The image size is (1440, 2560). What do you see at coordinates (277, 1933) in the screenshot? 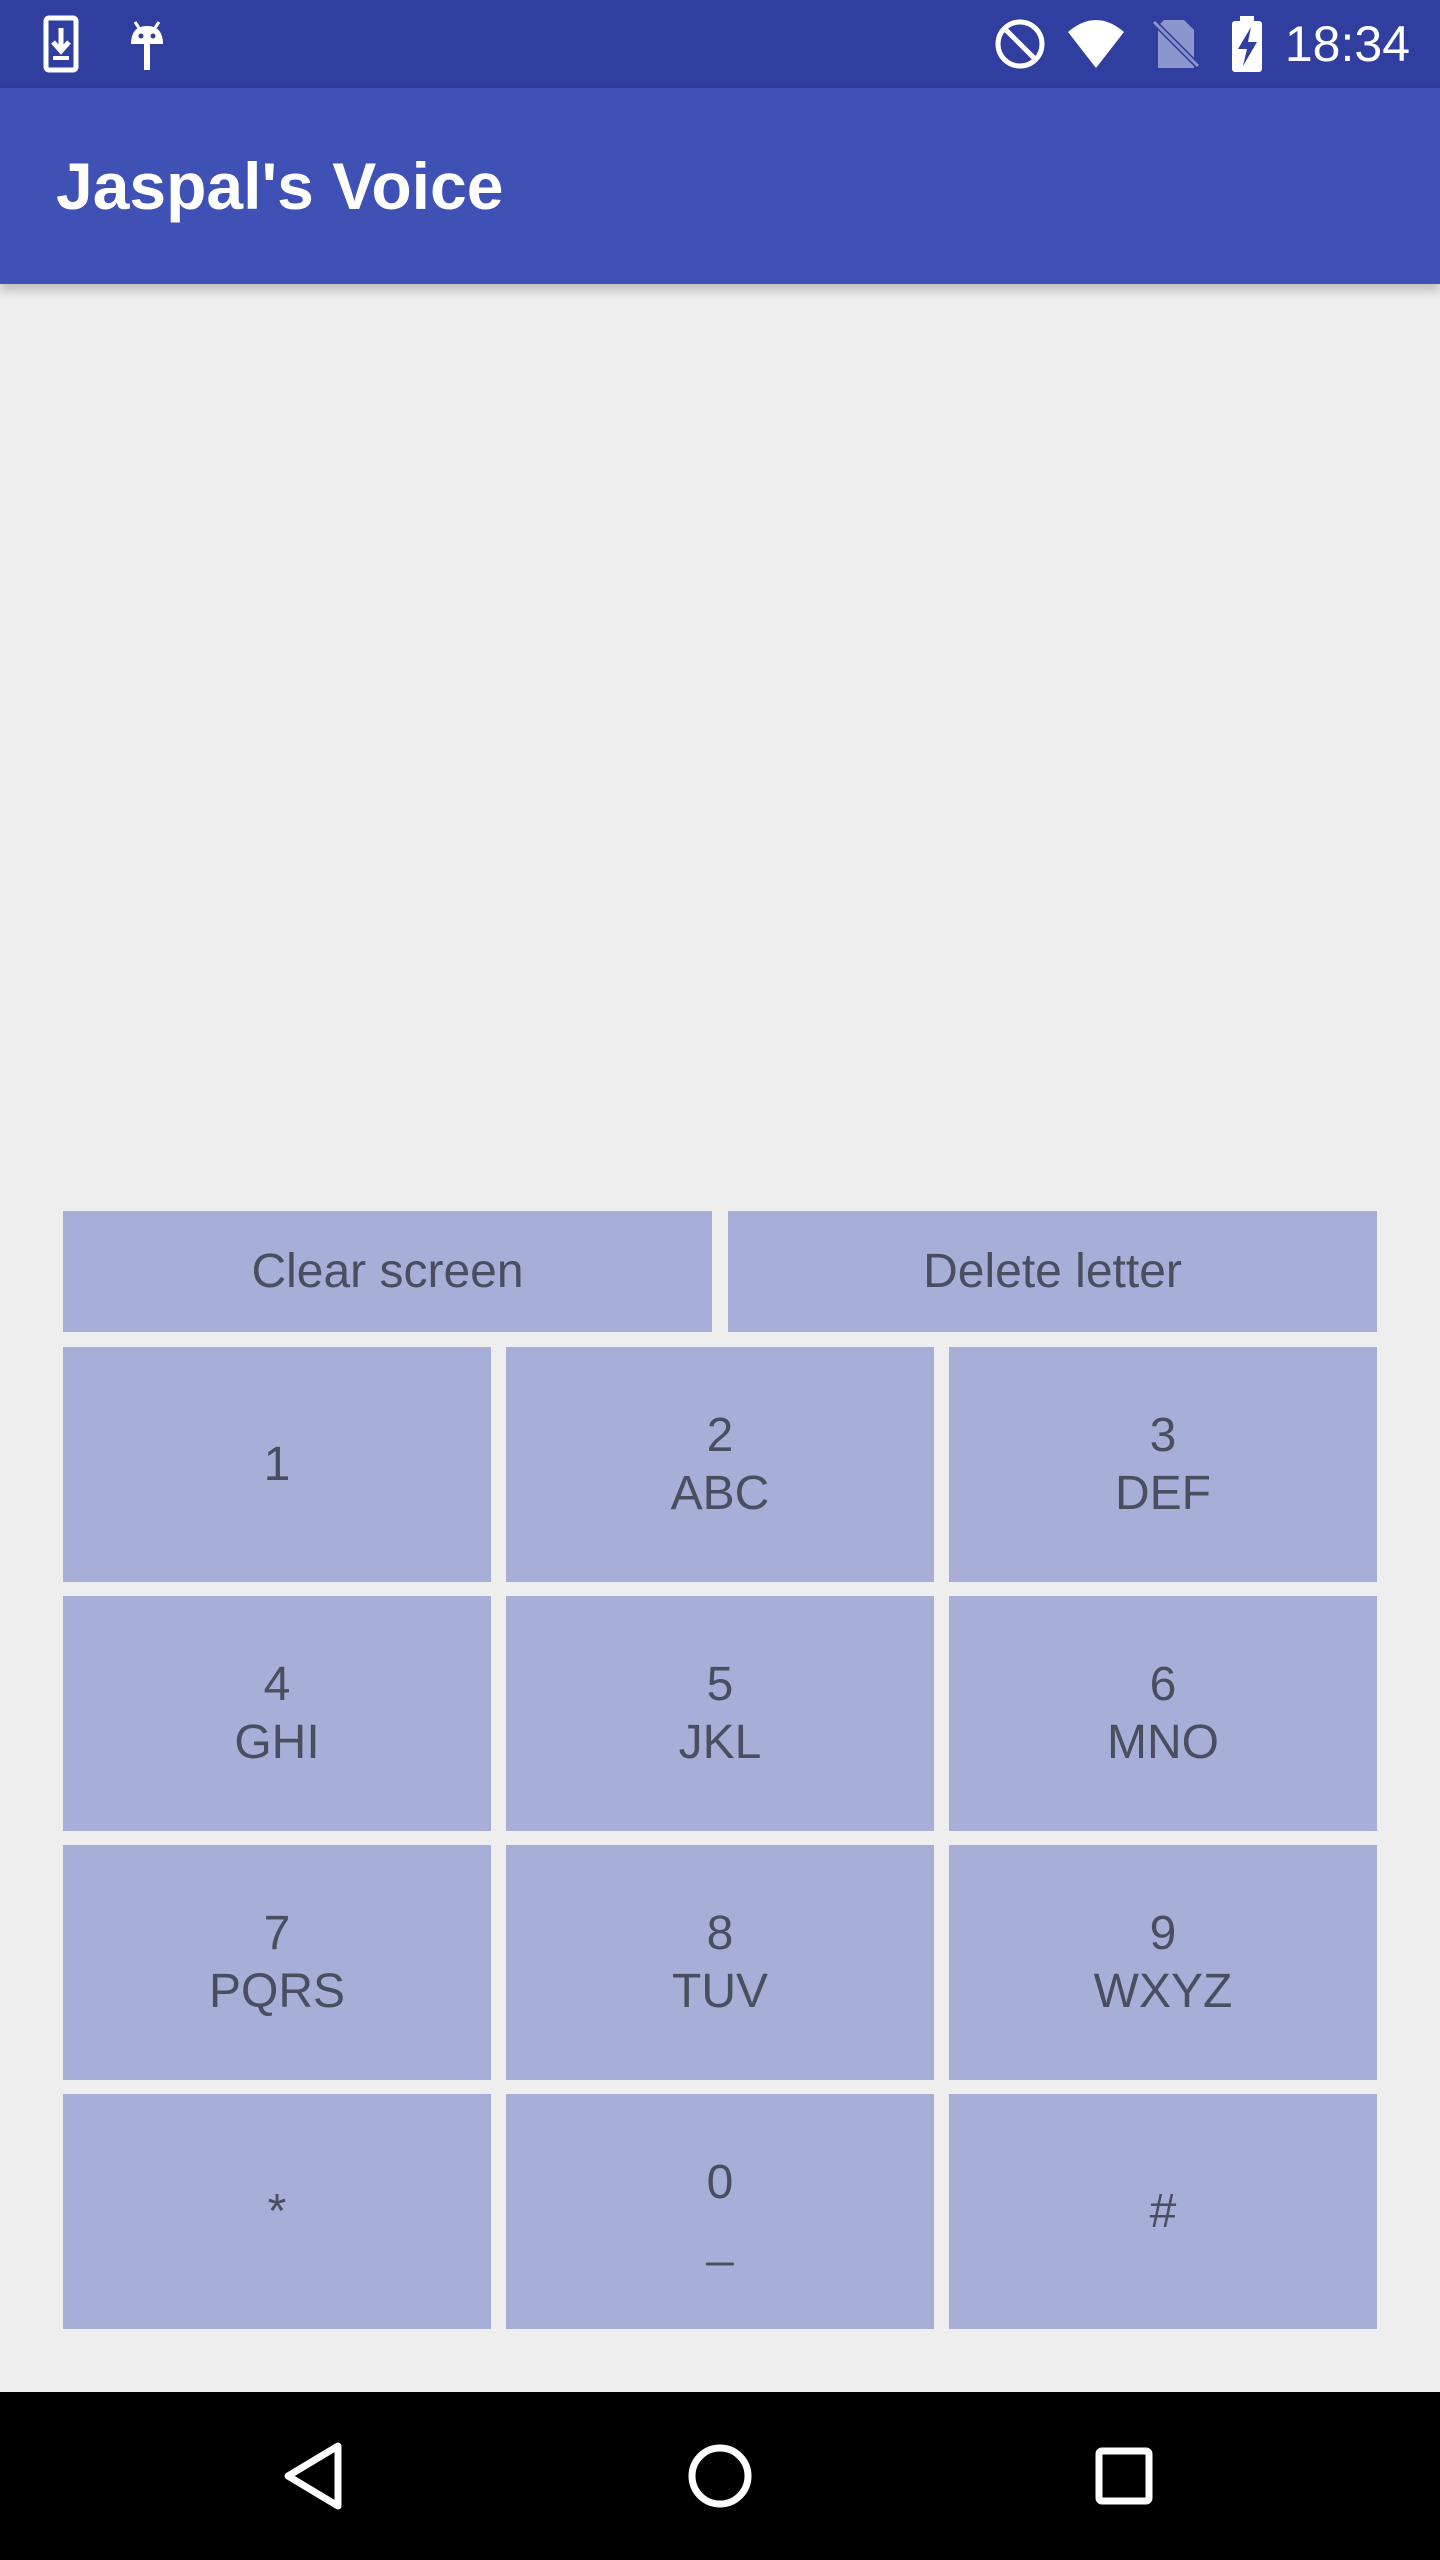
I see `key-digit: 7` at bounding box center [277, 1933].